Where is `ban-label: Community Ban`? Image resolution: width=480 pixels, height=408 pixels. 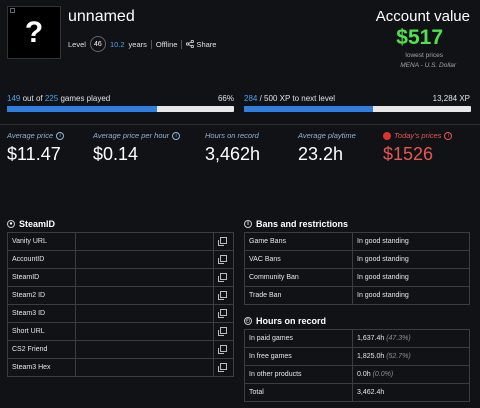 ban-label: Community Ban is located at coordinates (298, 277).